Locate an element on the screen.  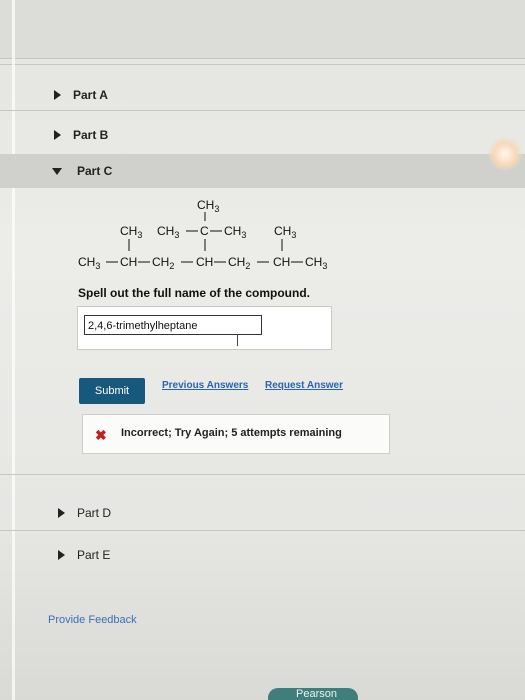
pearson-logo: Pearson is located at coordinates (313, 694).